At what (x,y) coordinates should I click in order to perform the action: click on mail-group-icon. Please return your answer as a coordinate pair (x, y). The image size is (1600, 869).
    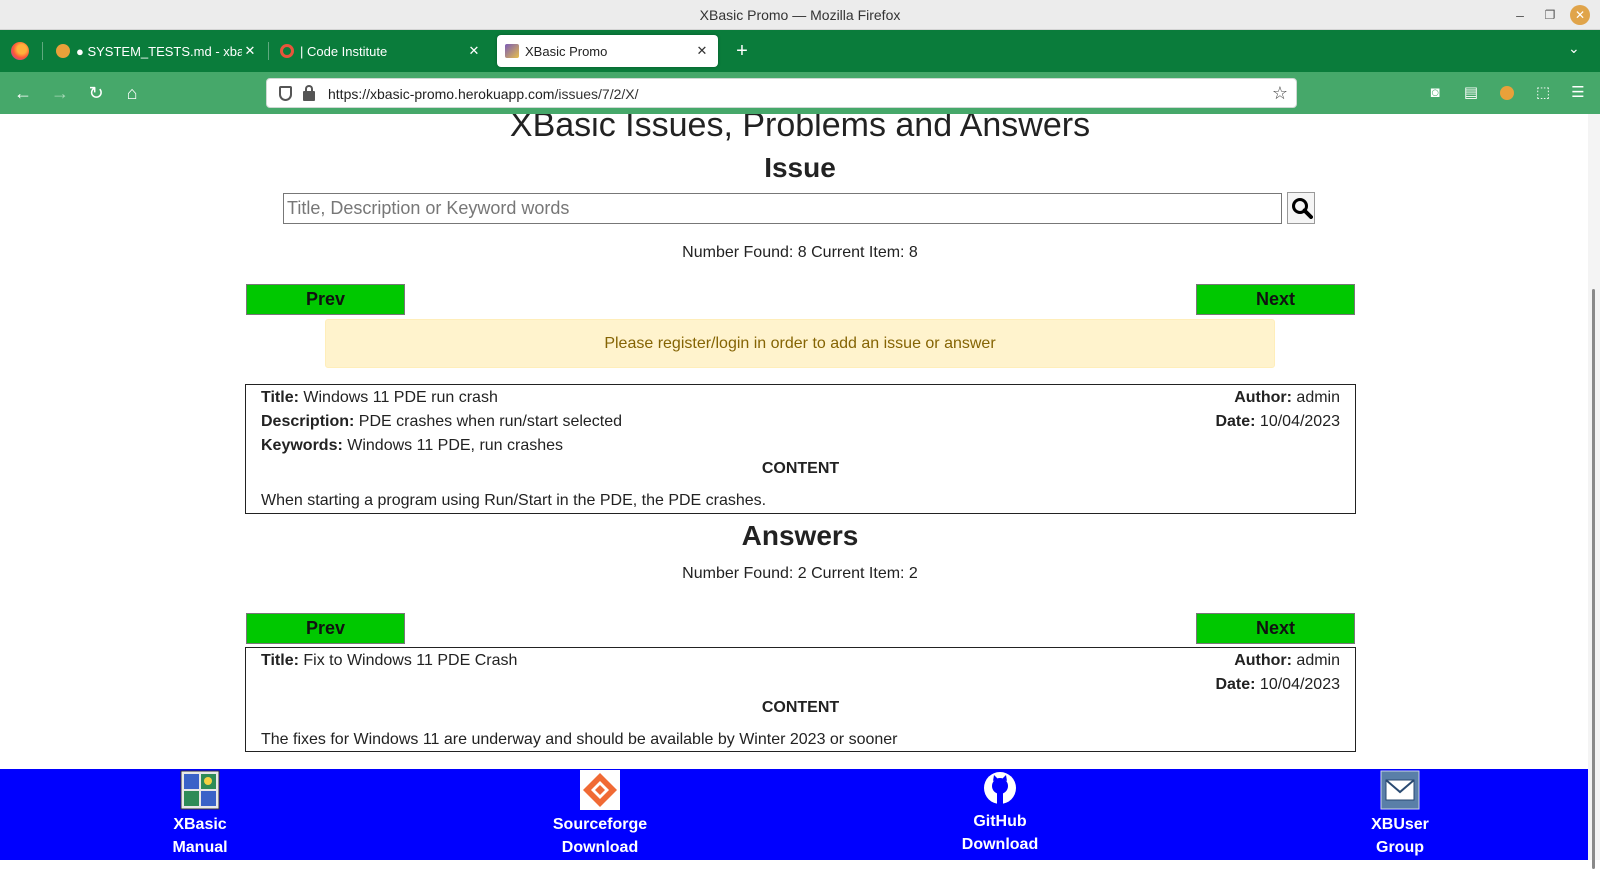
    Looking at the image, I should click on (1400, 790).